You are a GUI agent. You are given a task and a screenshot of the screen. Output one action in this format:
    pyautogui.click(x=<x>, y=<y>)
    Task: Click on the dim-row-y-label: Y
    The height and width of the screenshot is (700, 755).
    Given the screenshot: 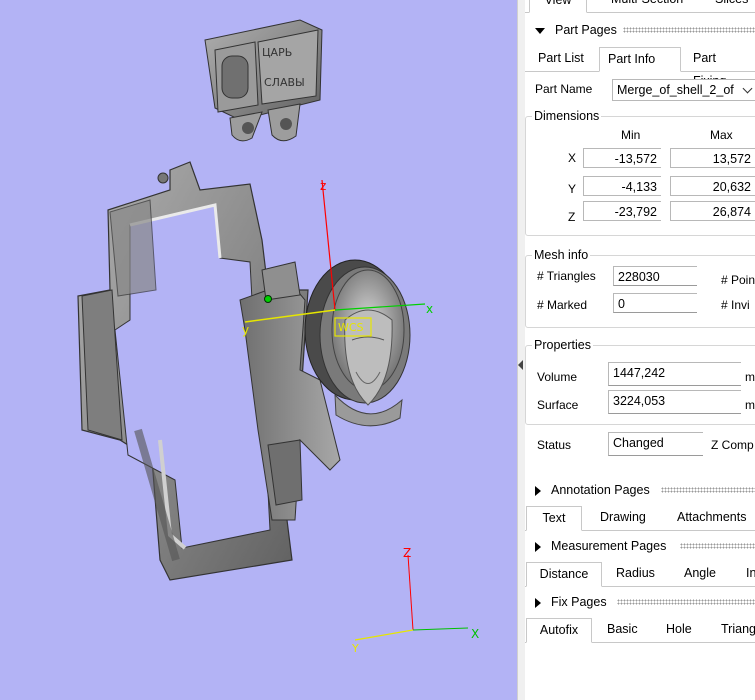 What is the action you would take?
    pyautogui.click(x=572, y=189)
    